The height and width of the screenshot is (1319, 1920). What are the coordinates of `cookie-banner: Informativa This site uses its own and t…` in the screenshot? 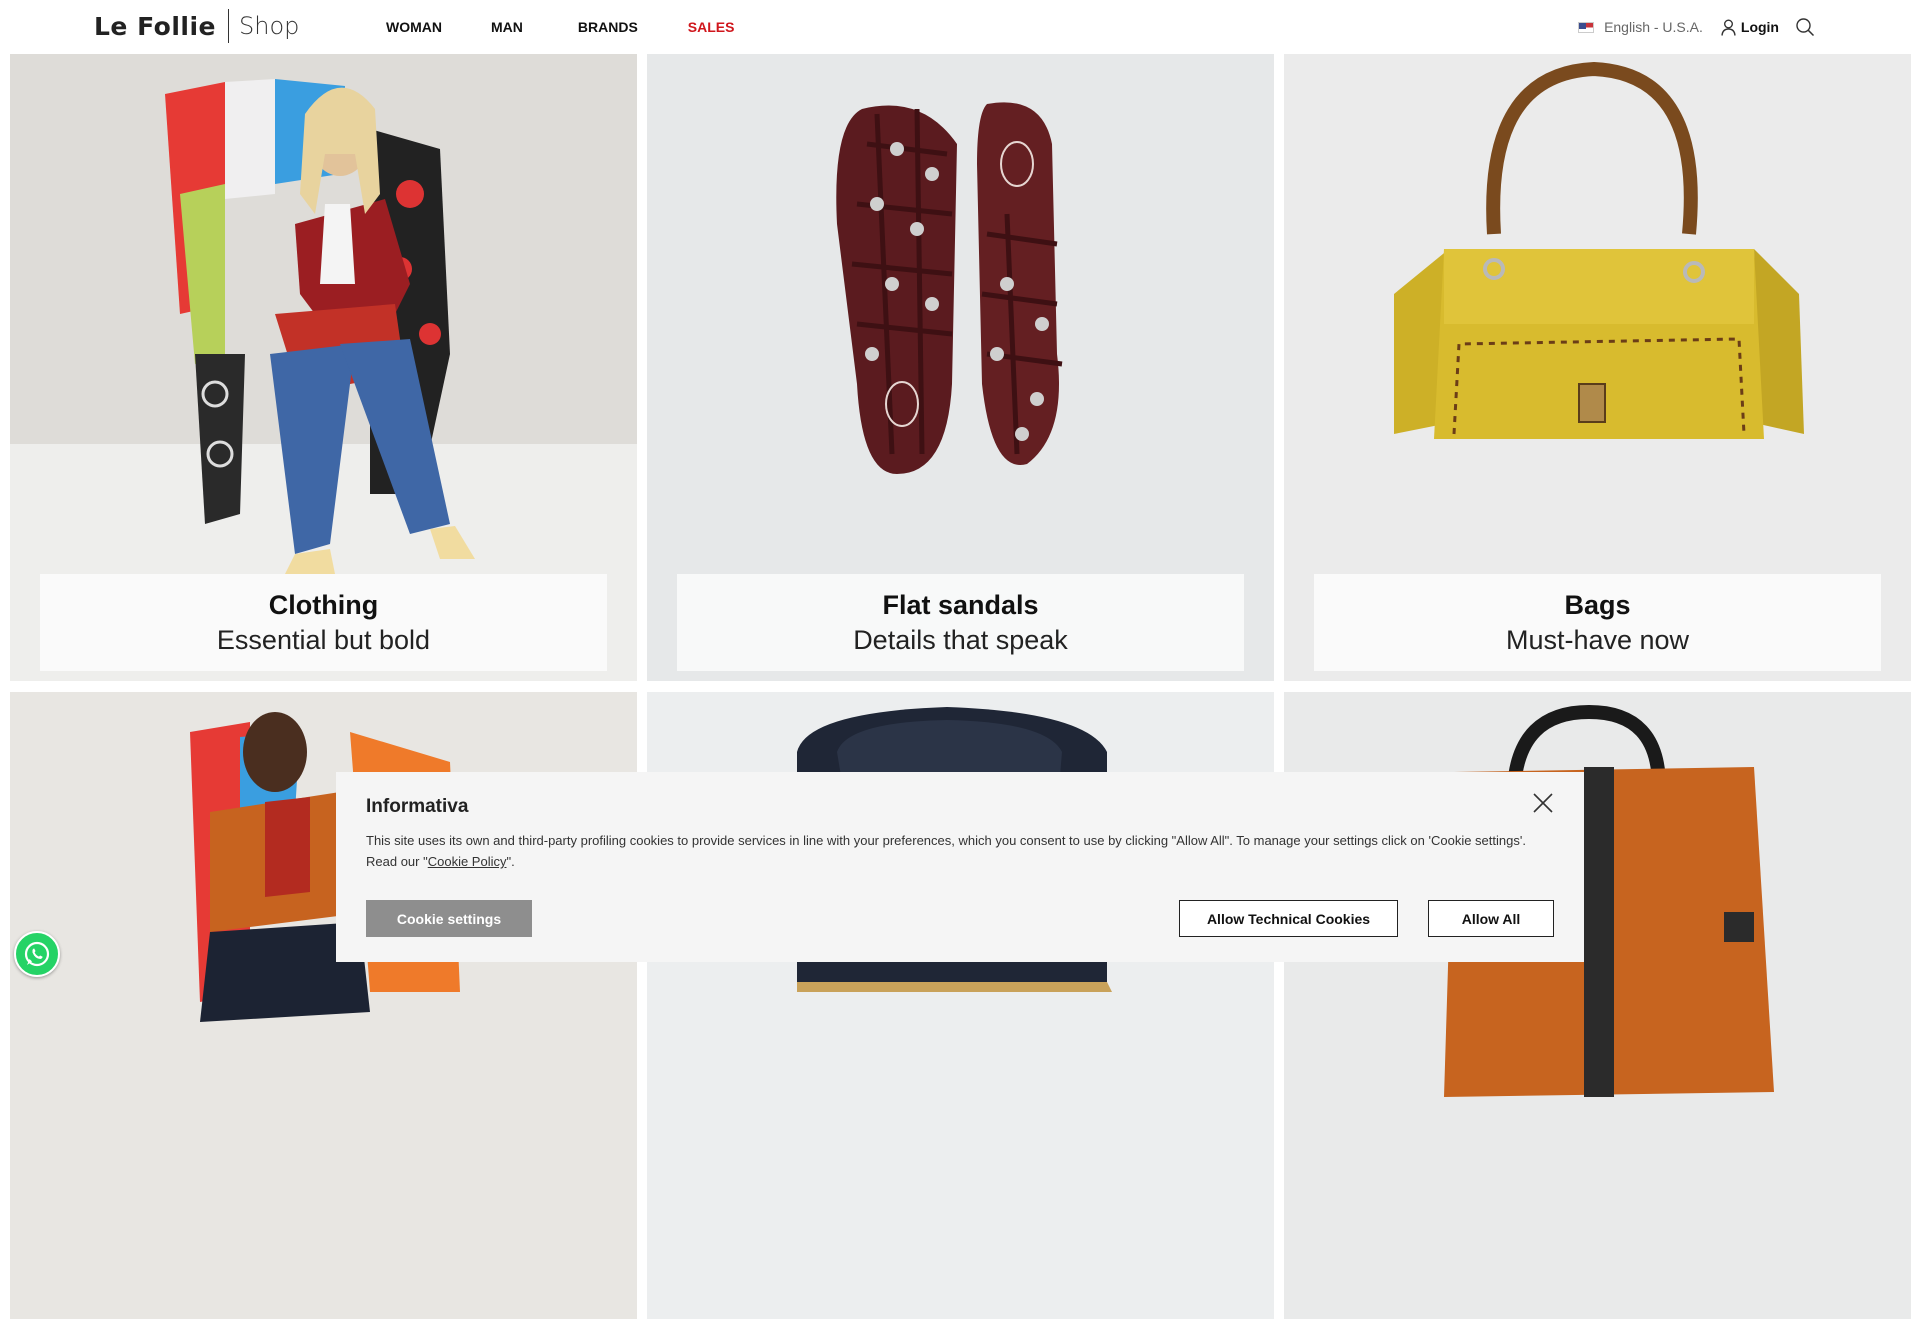 It's located at (960, 867).